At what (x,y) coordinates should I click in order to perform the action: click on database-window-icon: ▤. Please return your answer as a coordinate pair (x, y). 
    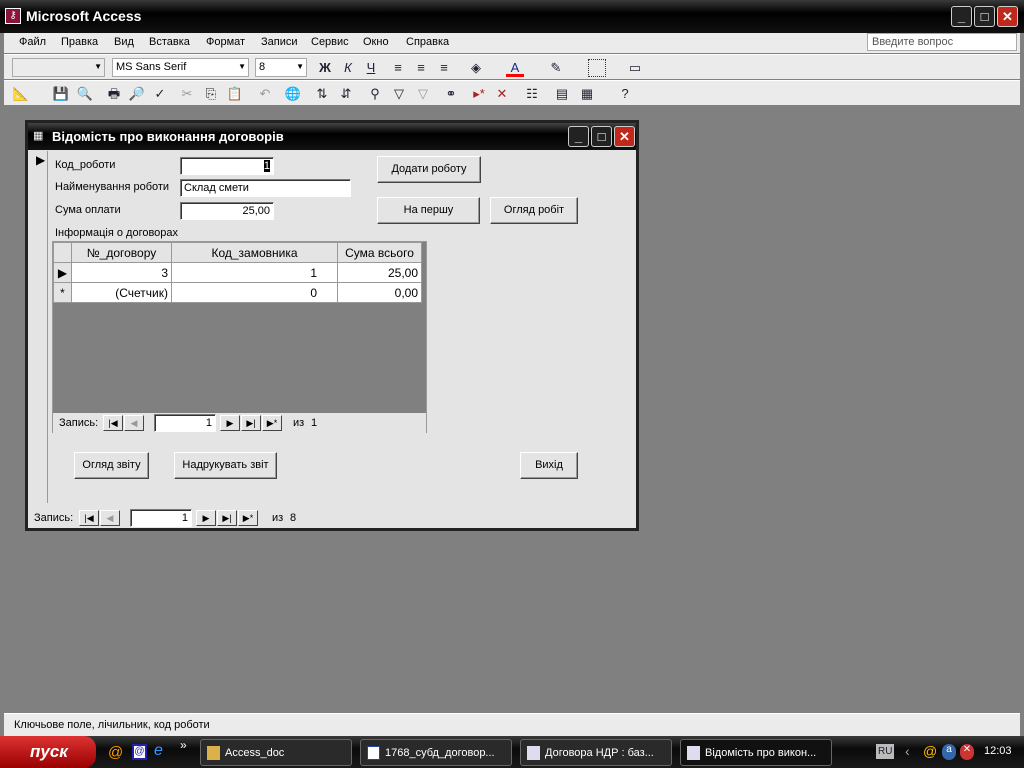
    Looking at the image, I should click on (562, 94).